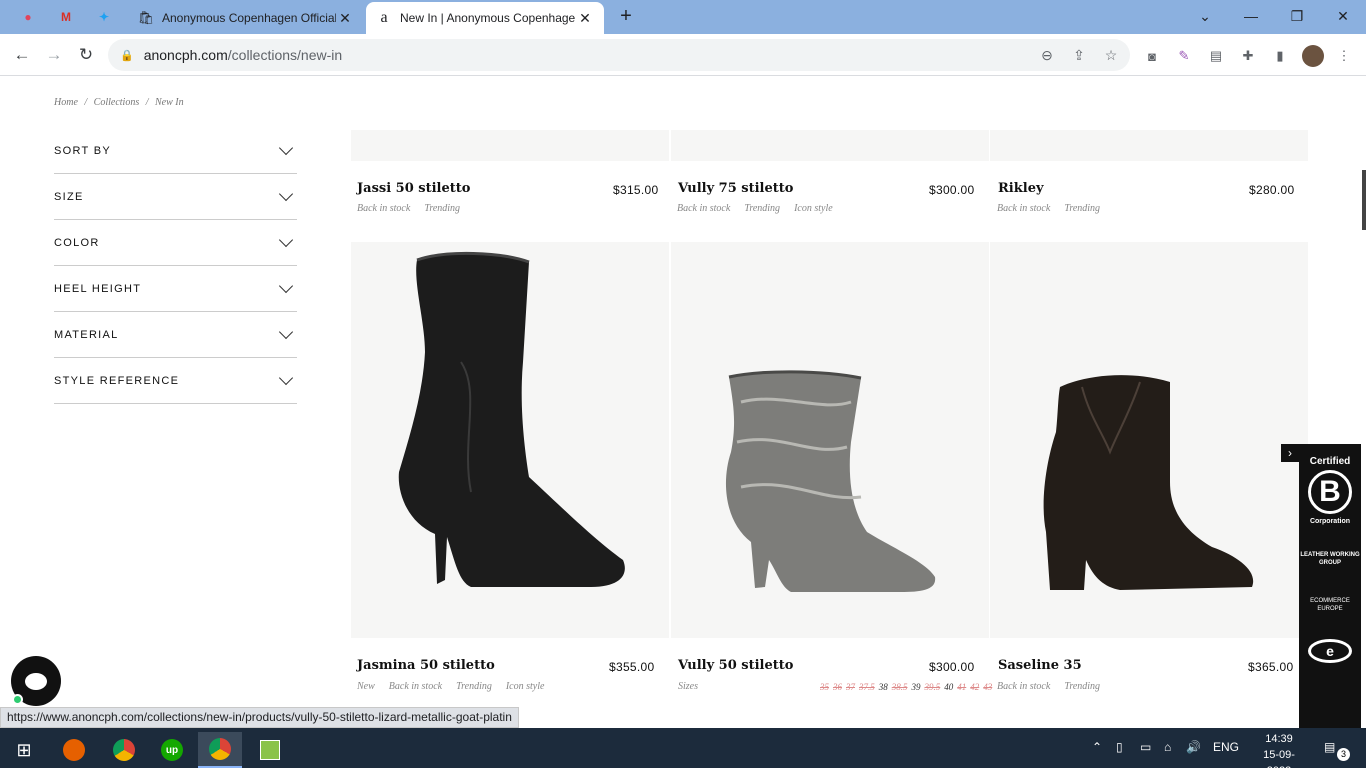 The height and width of the screenshot is (779, 1366). What do you see at coordinates (1297, 16) in the screenshot?
I see `restore-icon: ❐` at bounding box center [1297, 16].